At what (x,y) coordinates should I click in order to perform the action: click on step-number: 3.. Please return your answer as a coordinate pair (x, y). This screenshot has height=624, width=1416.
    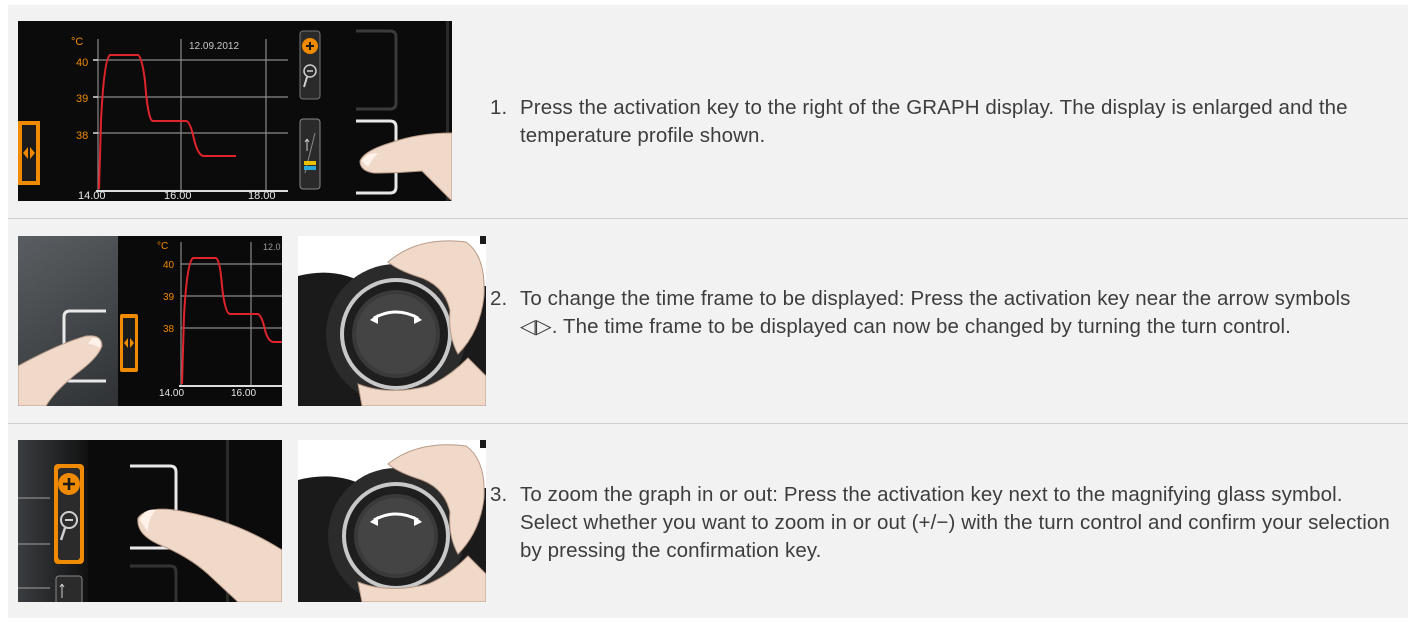
    Looking at the image, I should click on (499, 494).